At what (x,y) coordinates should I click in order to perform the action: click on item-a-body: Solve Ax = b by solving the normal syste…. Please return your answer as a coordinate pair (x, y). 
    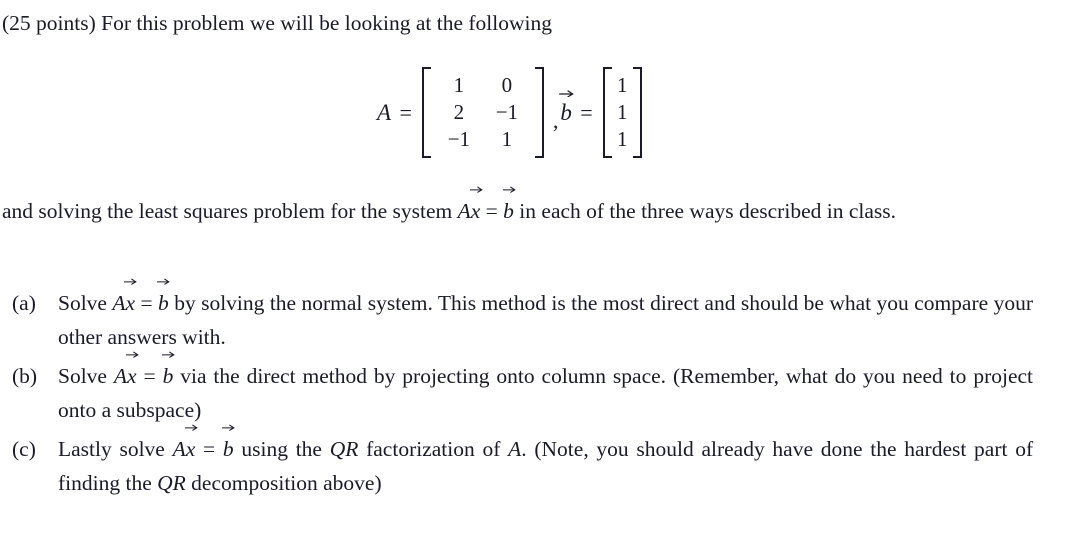
    Looking at the image, I should click on (545, 316).